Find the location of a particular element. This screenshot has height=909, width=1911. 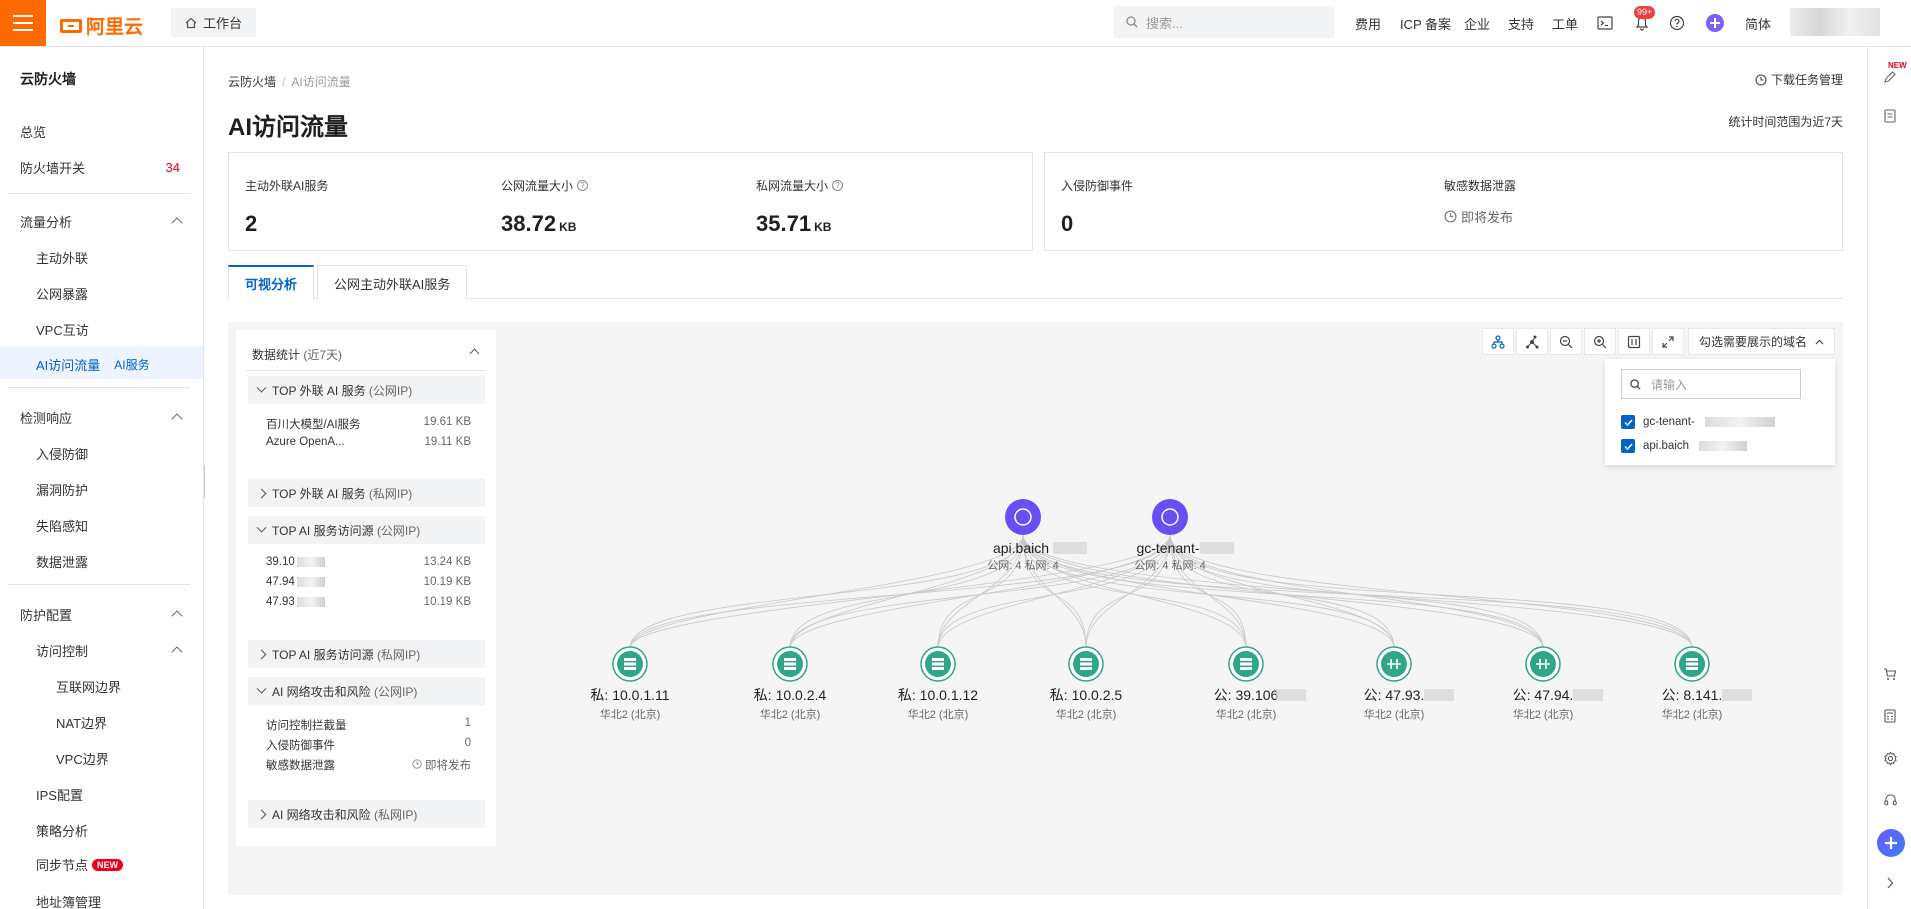

sidebar-item-ips: IPS配置 is located at coordinates (59, 794).